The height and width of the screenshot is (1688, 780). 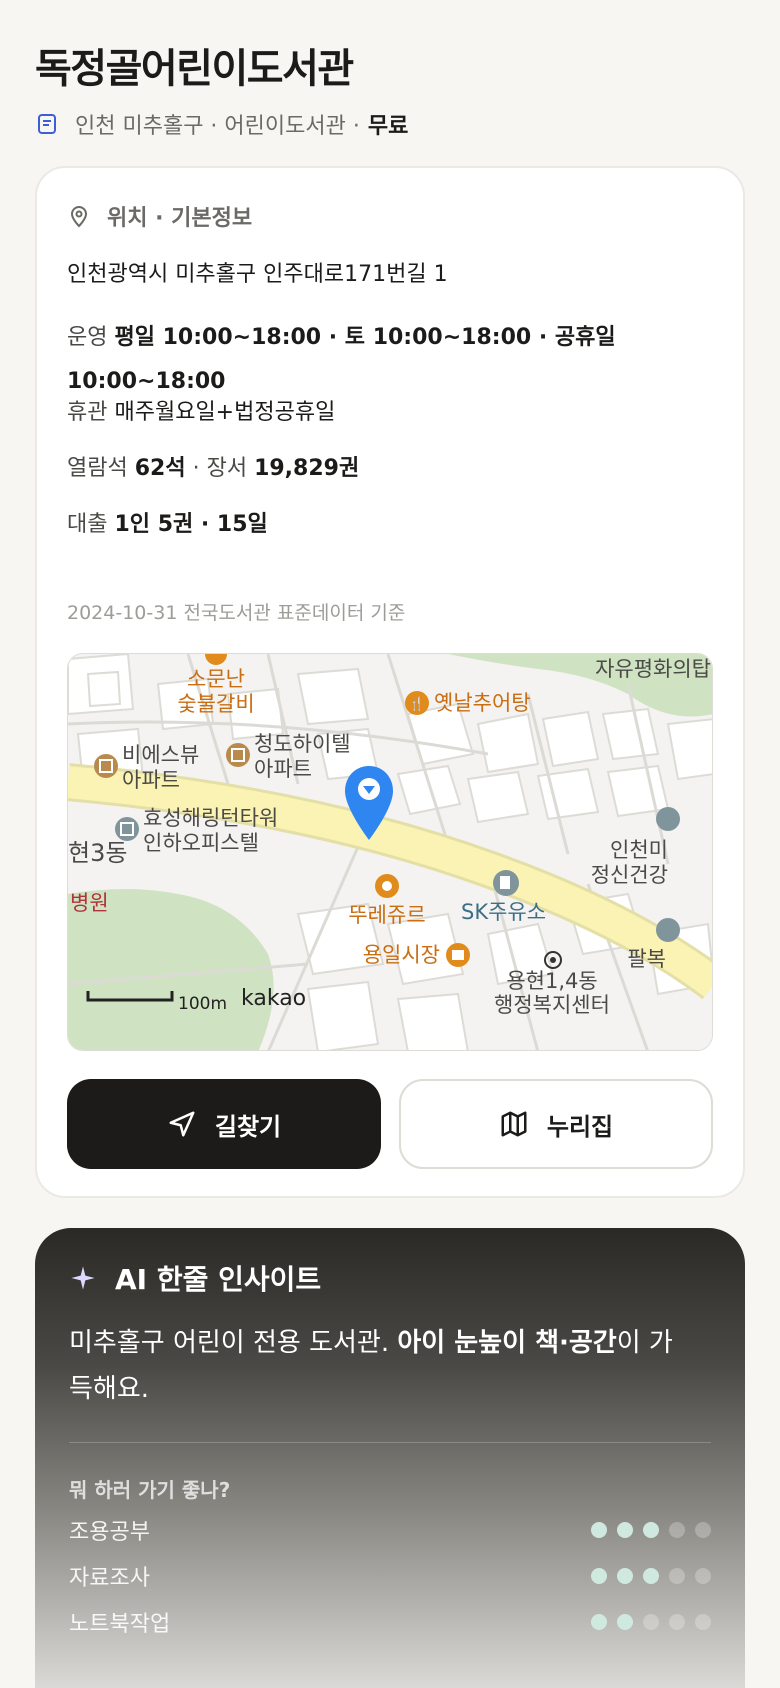 What do you see at coordinates (89, 903) in the screenshot?
I see `map-label: 병원` at bounding box center [89, 903].